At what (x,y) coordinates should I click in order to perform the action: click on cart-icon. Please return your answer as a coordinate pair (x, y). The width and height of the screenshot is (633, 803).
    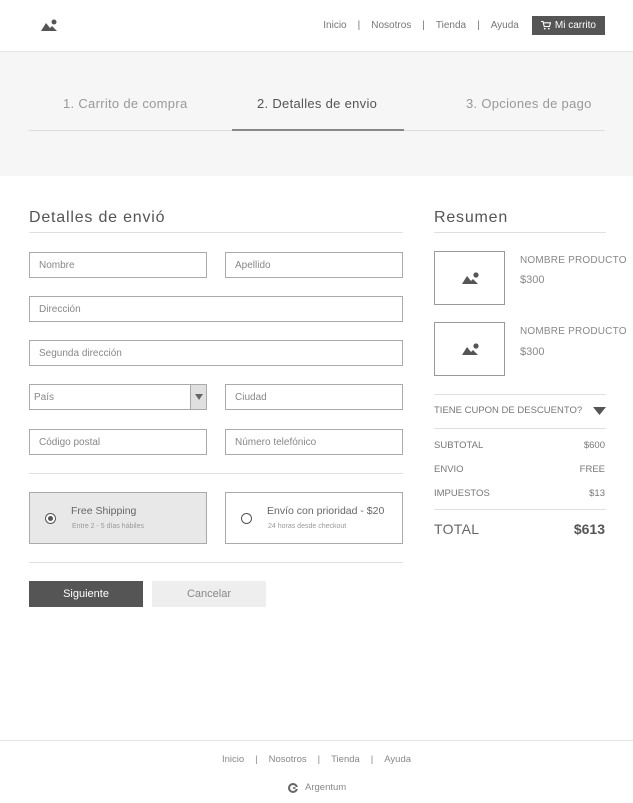
    Looking at the image, I should click on (545, 25).